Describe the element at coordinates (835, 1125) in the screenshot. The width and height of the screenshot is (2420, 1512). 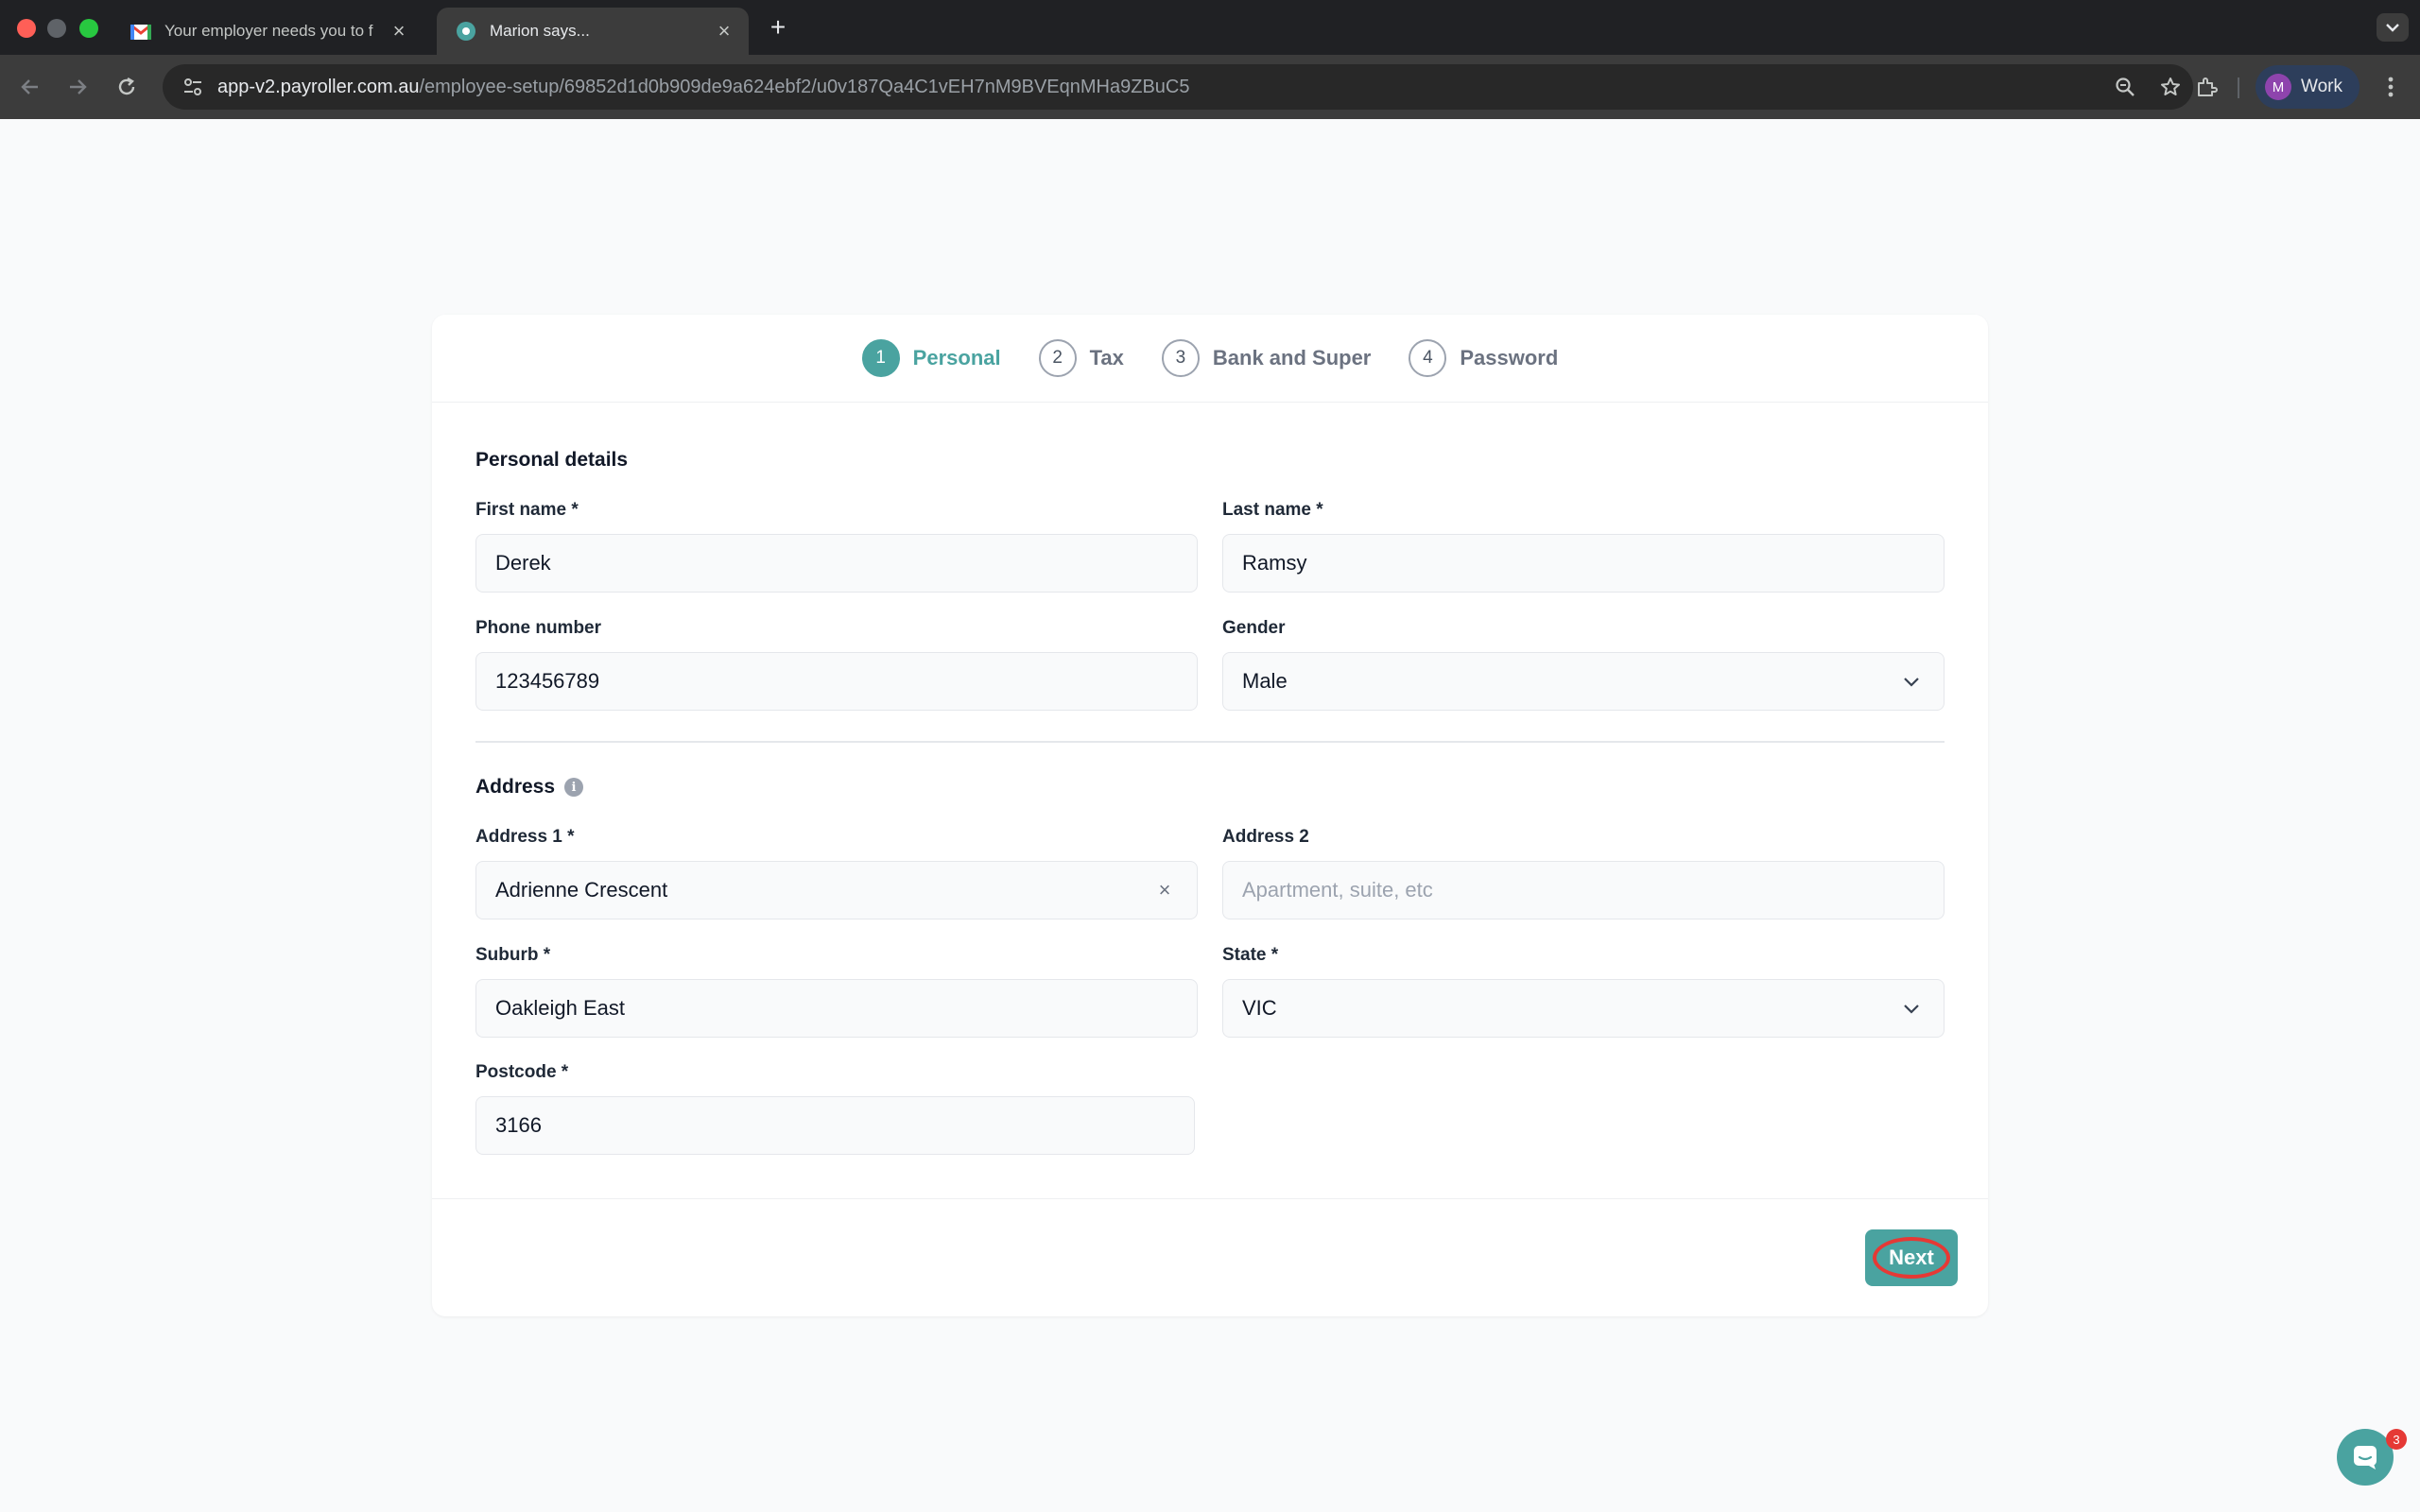
I see `postcode-input: 3166` at that location.